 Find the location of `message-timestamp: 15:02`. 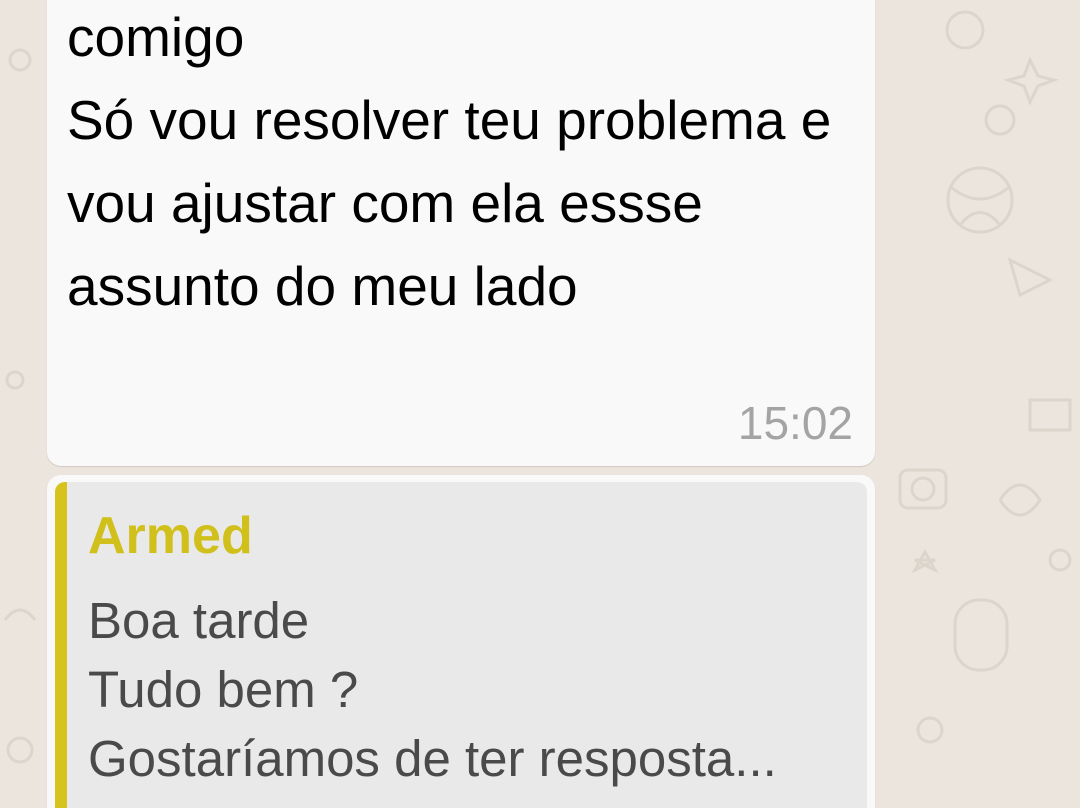

message-timestamp: 15:02 is located at coordinates (795, 423).